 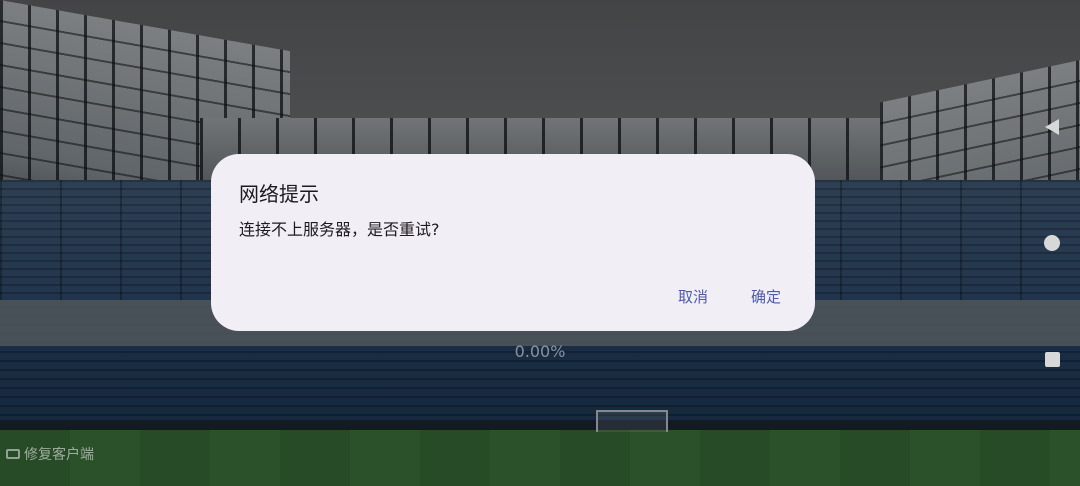 What do you see at coordinates (693, 296) in the screenshot?
I see `cancel-button: 取消` at bounding box center [693, 296].